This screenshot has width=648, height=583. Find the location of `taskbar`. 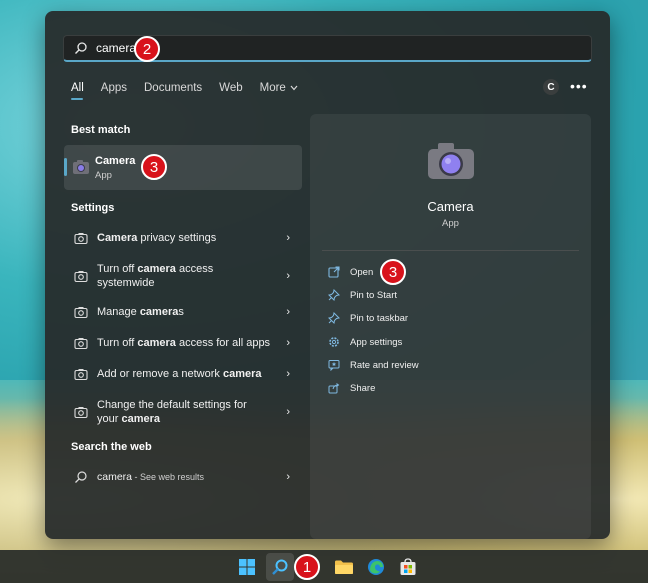

taskbar is located at coordinates (324, 566).